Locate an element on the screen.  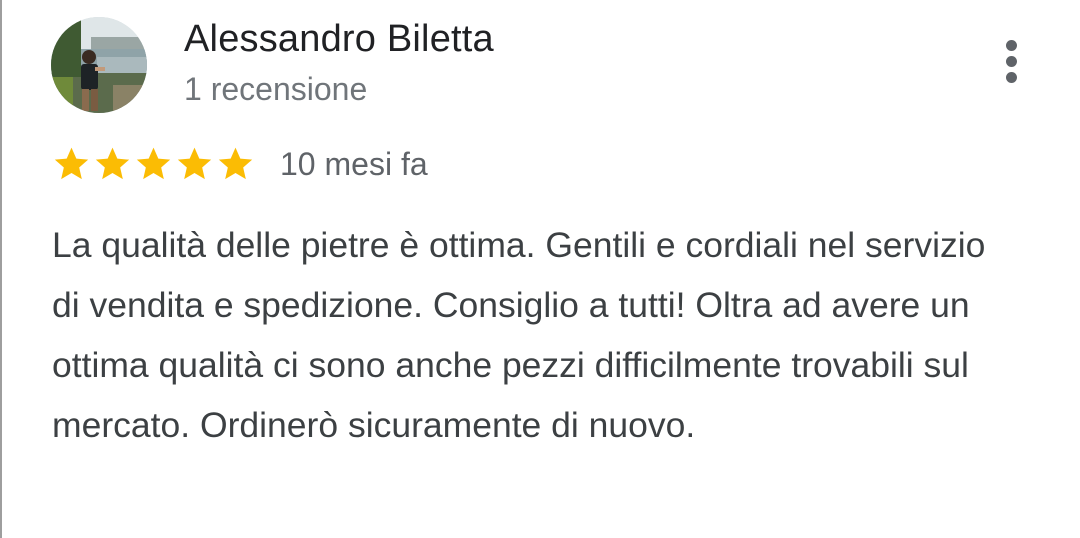
avatar-photo-icon is located at coordinates (99, 65).